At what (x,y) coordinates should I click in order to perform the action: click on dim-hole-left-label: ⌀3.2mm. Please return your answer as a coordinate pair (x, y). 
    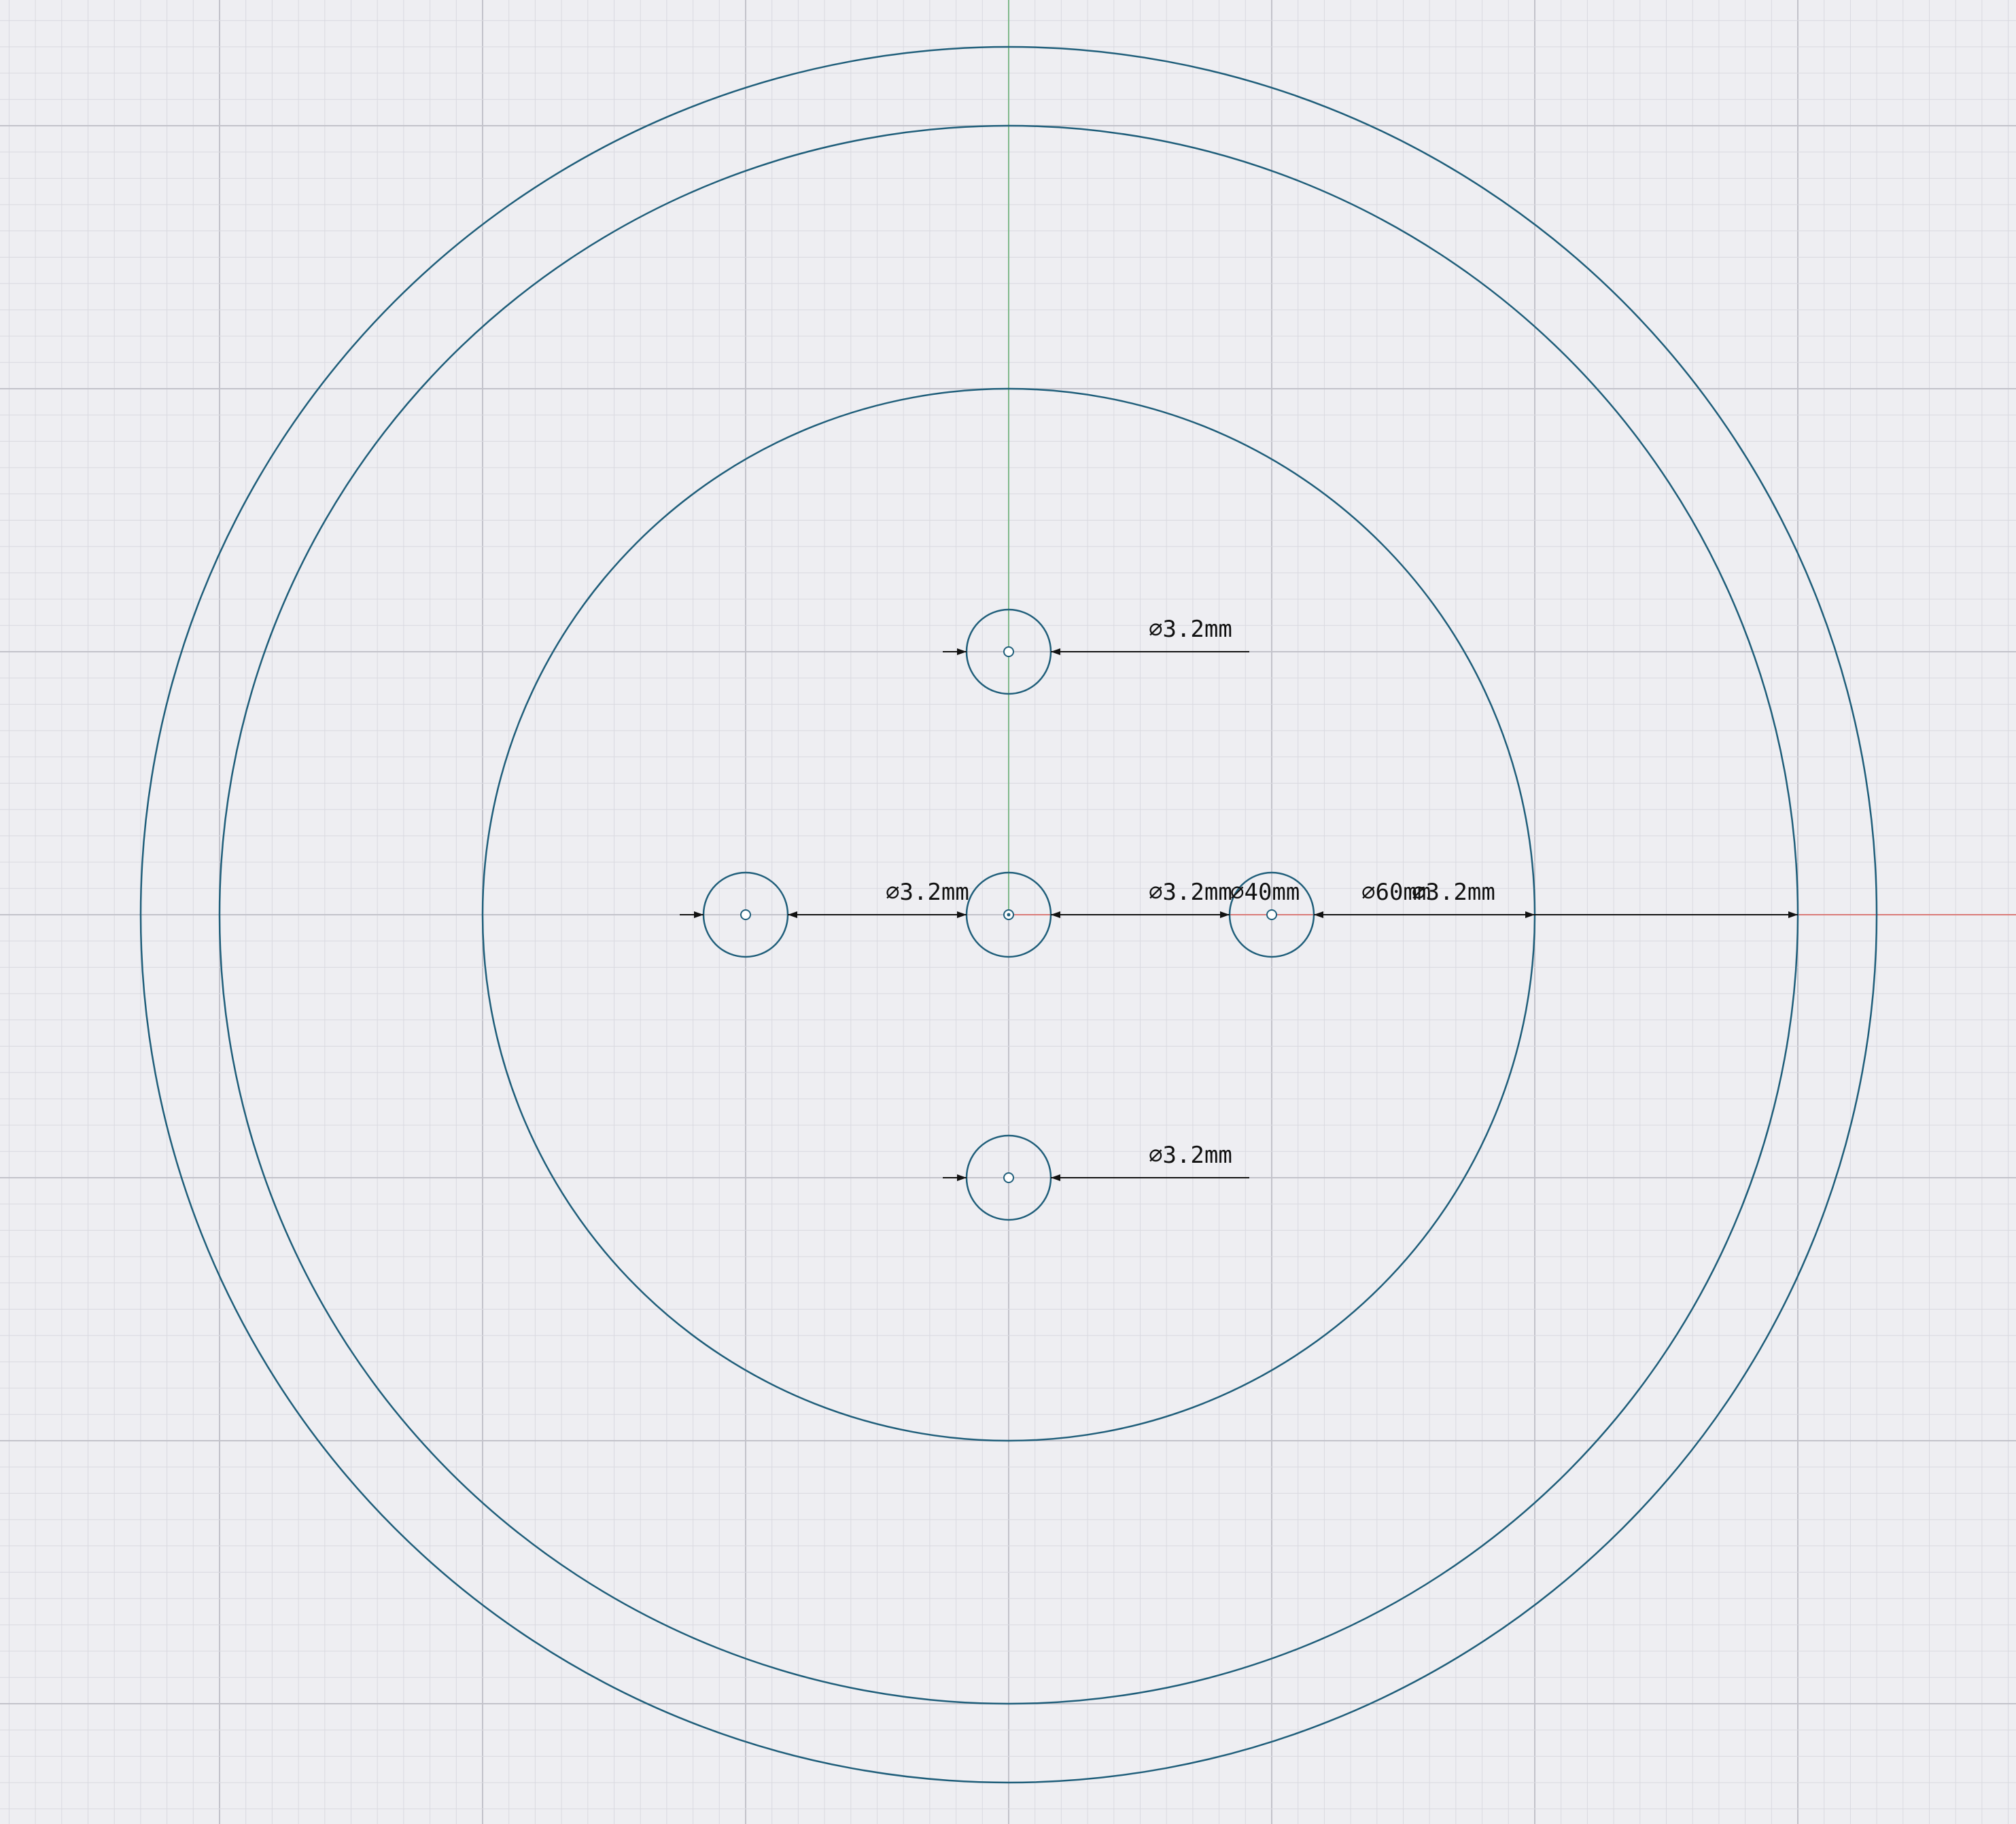
    Looking at the image, I should click on (927, 893).